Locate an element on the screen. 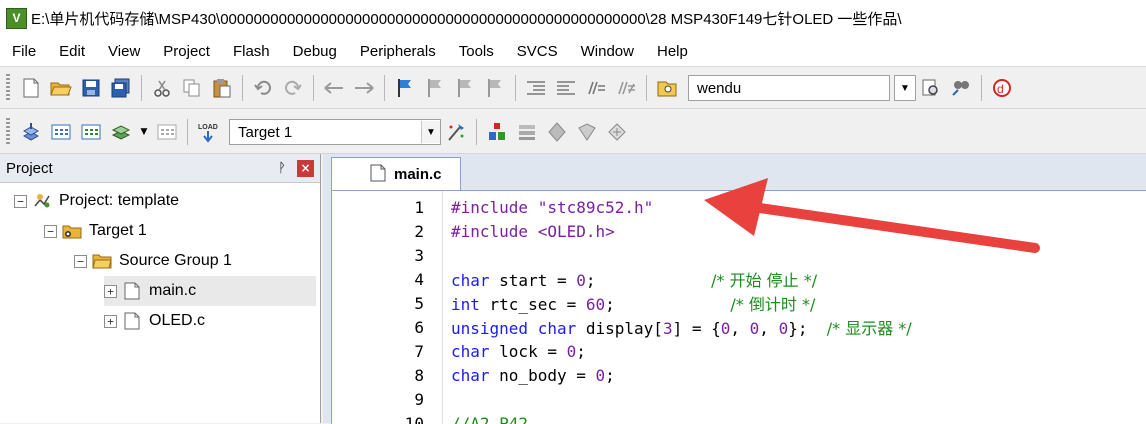 This screenshot has height=424, width=1146. tree-item-oled-c: + OLED.c is located at coordinates (154, 321).